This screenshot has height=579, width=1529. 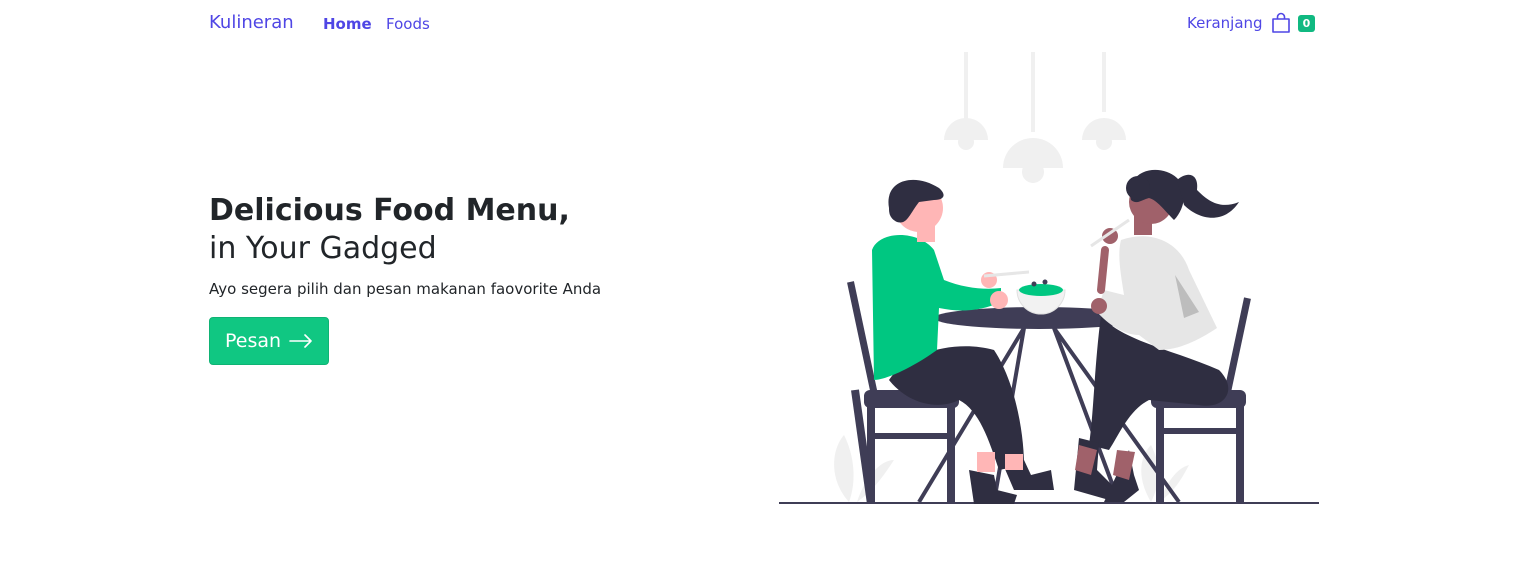 I want to click on cart-link: Keranjang 0, so click(x=1251, y=23).